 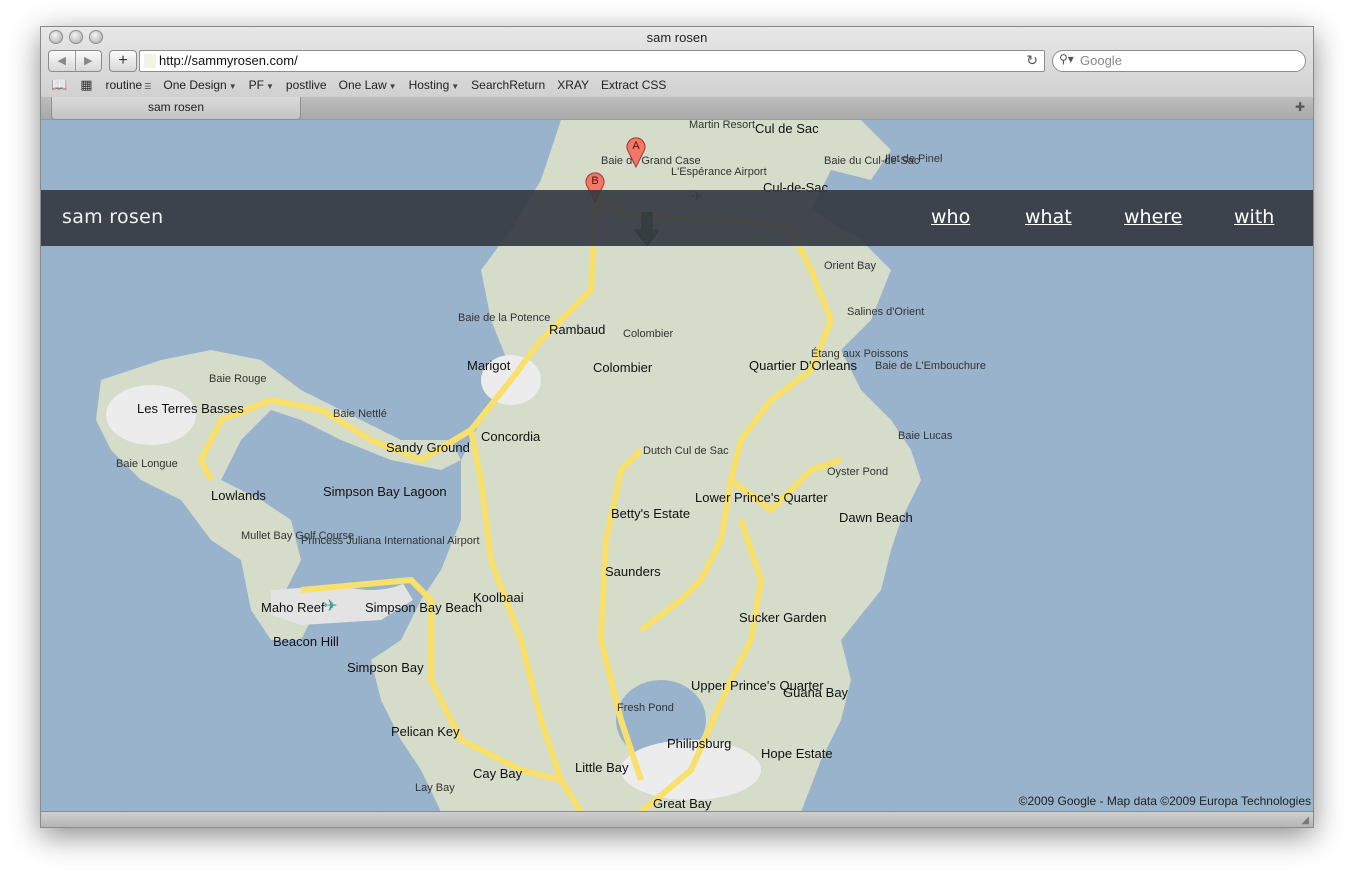 I want to click on map-label: Simpson Bay Beach, so click(x=424, y=607).